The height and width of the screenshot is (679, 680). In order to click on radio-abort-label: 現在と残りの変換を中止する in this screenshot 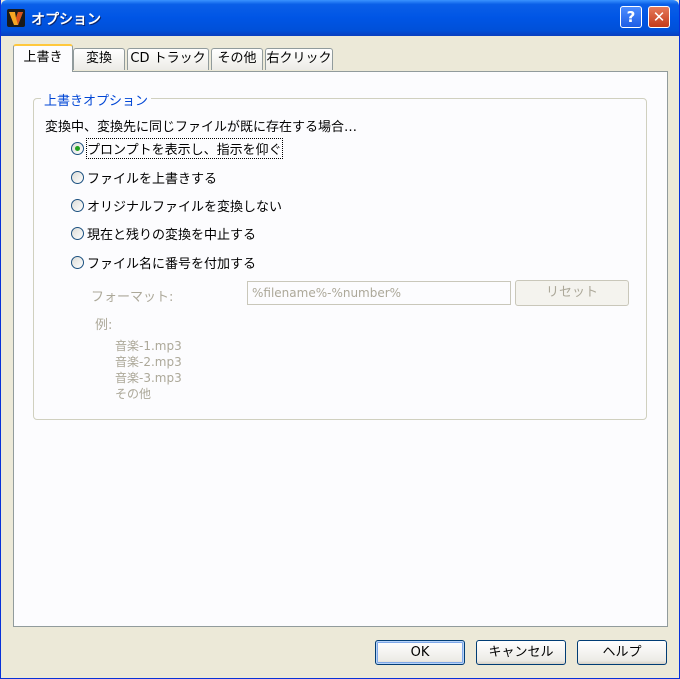, I will do `click(172, 235)`.